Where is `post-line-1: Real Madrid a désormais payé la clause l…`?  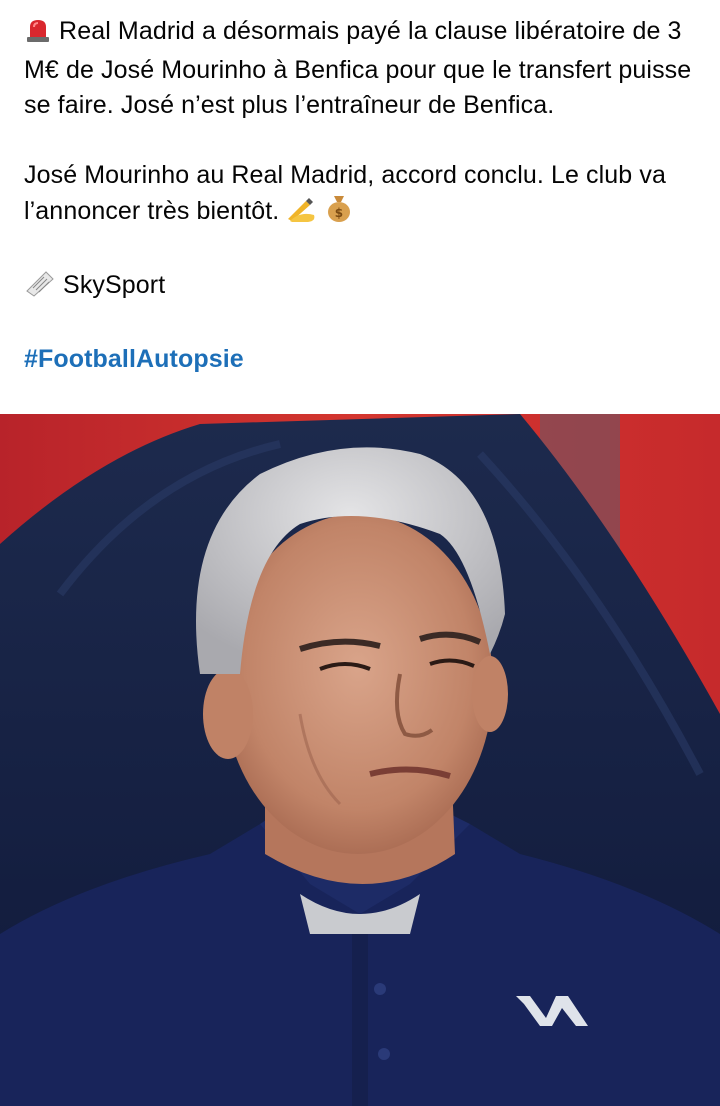 post-line-1: Real Madrid a désormais payé la clause l… is located at coordinates (358, 68).